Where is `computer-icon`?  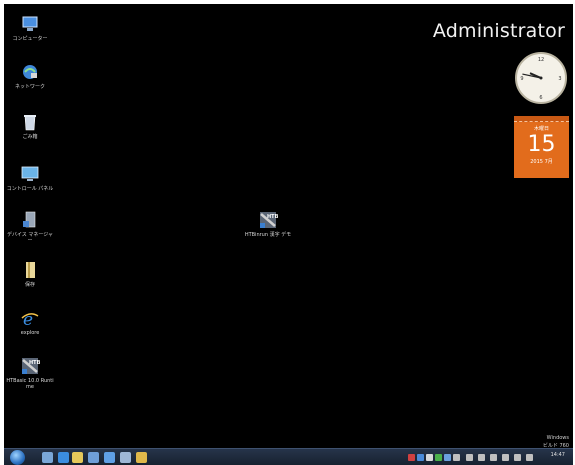 computer-icon is located at coordinates (30, 23).